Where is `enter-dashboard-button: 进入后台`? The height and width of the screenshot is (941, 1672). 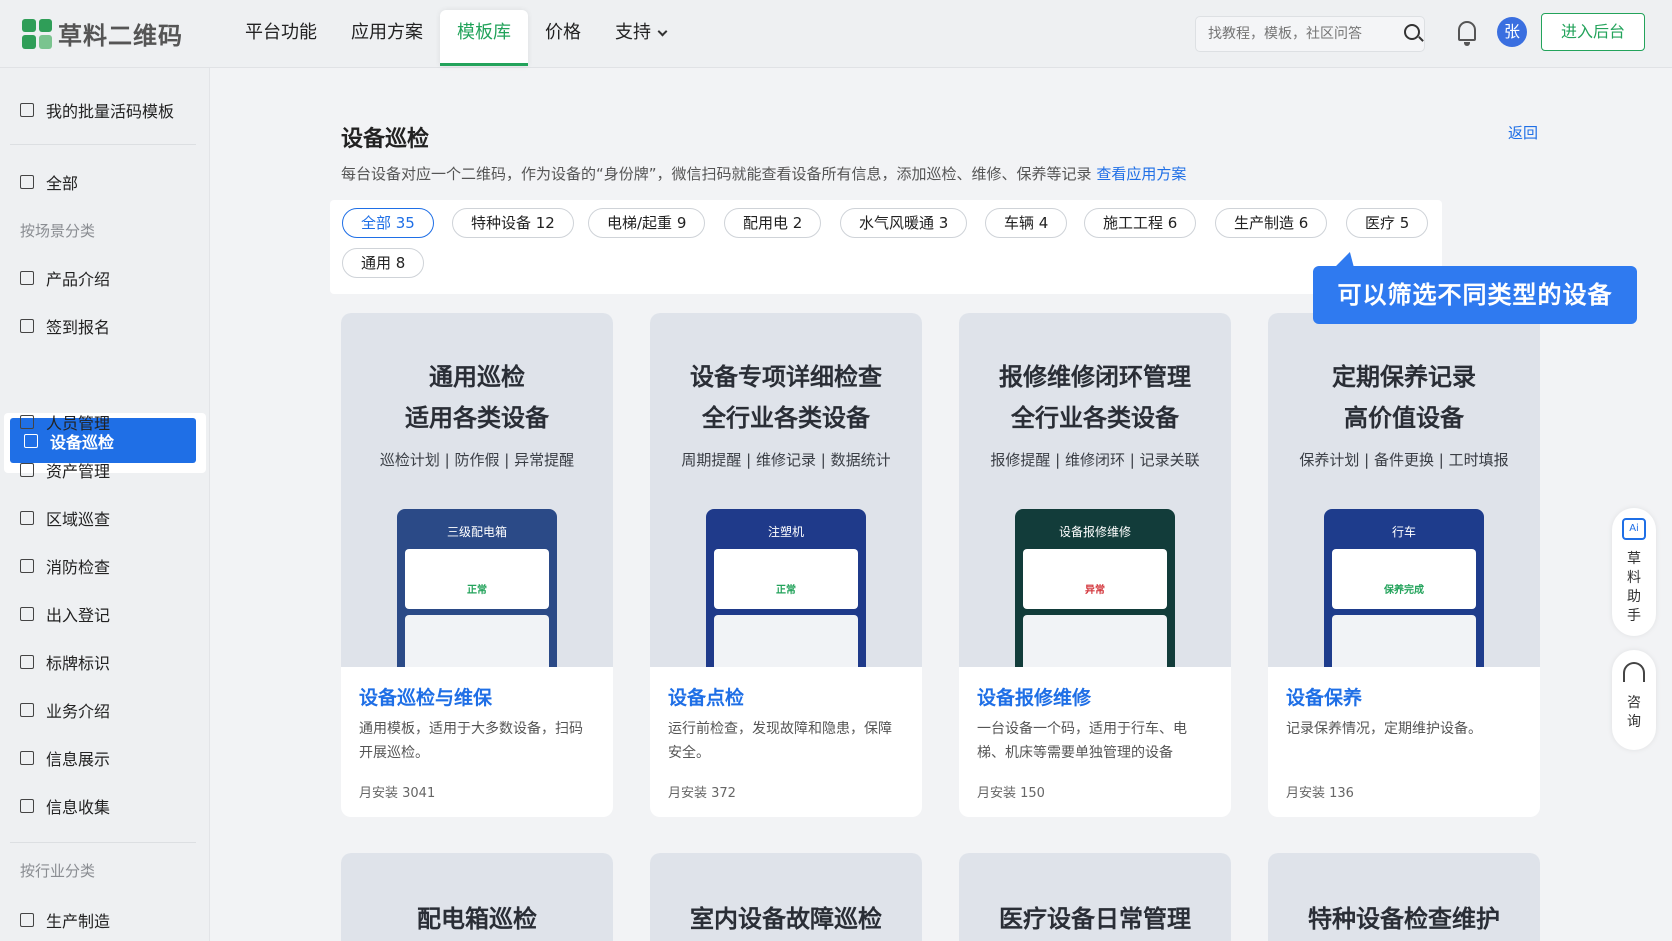
enter-dashboard-button: 进入后台 is located at coordinates (1593, 32).